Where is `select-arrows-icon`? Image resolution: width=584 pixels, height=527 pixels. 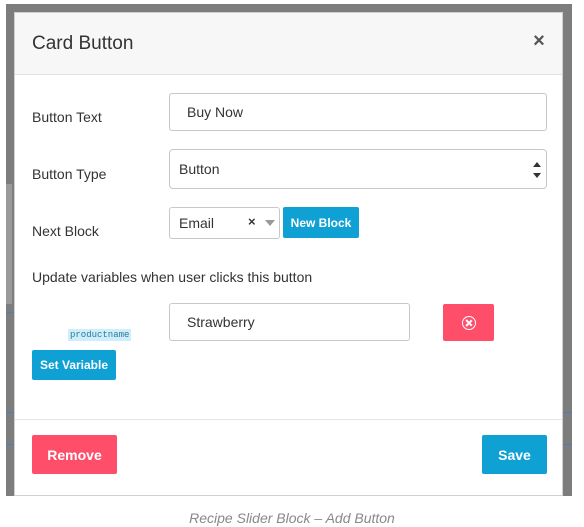
select-arrows-icon is located at coordinates (537, 170).